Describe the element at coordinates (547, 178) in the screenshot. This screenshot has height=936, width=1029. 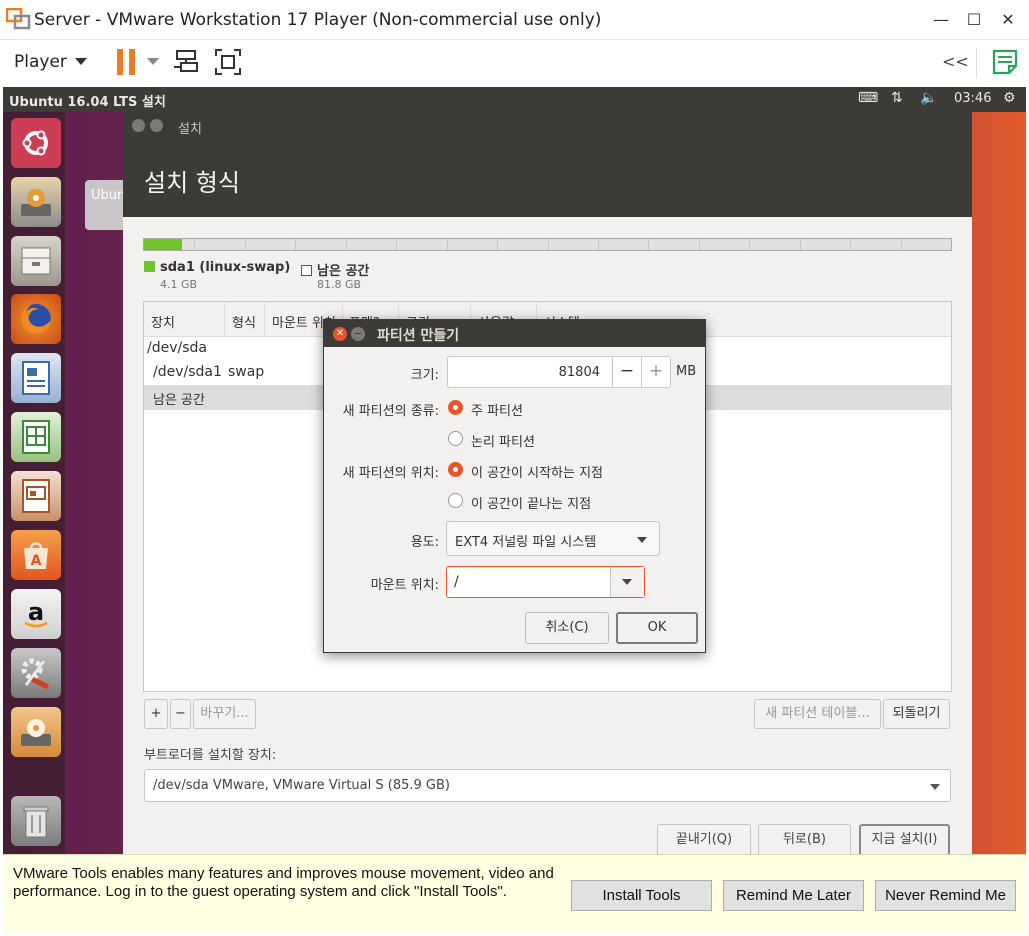
I see `installer-header: 설치 형식` at that location.